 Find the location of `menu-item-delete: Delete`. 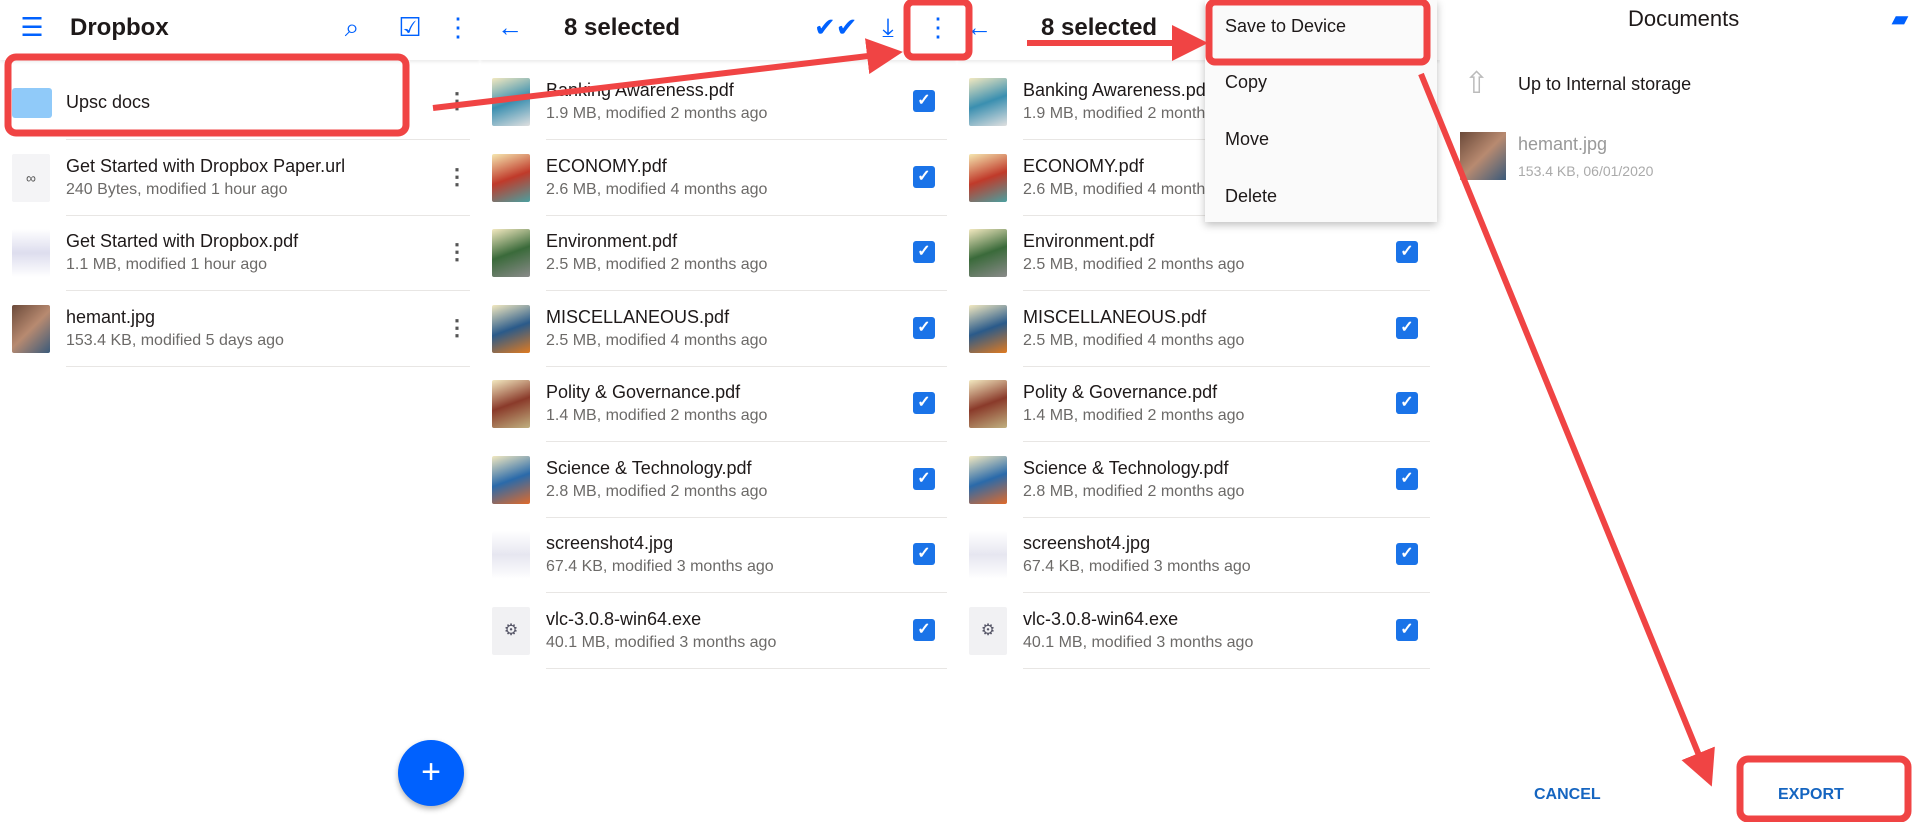

menu-item-delete: Delete is located at coordinates (1251, 196).